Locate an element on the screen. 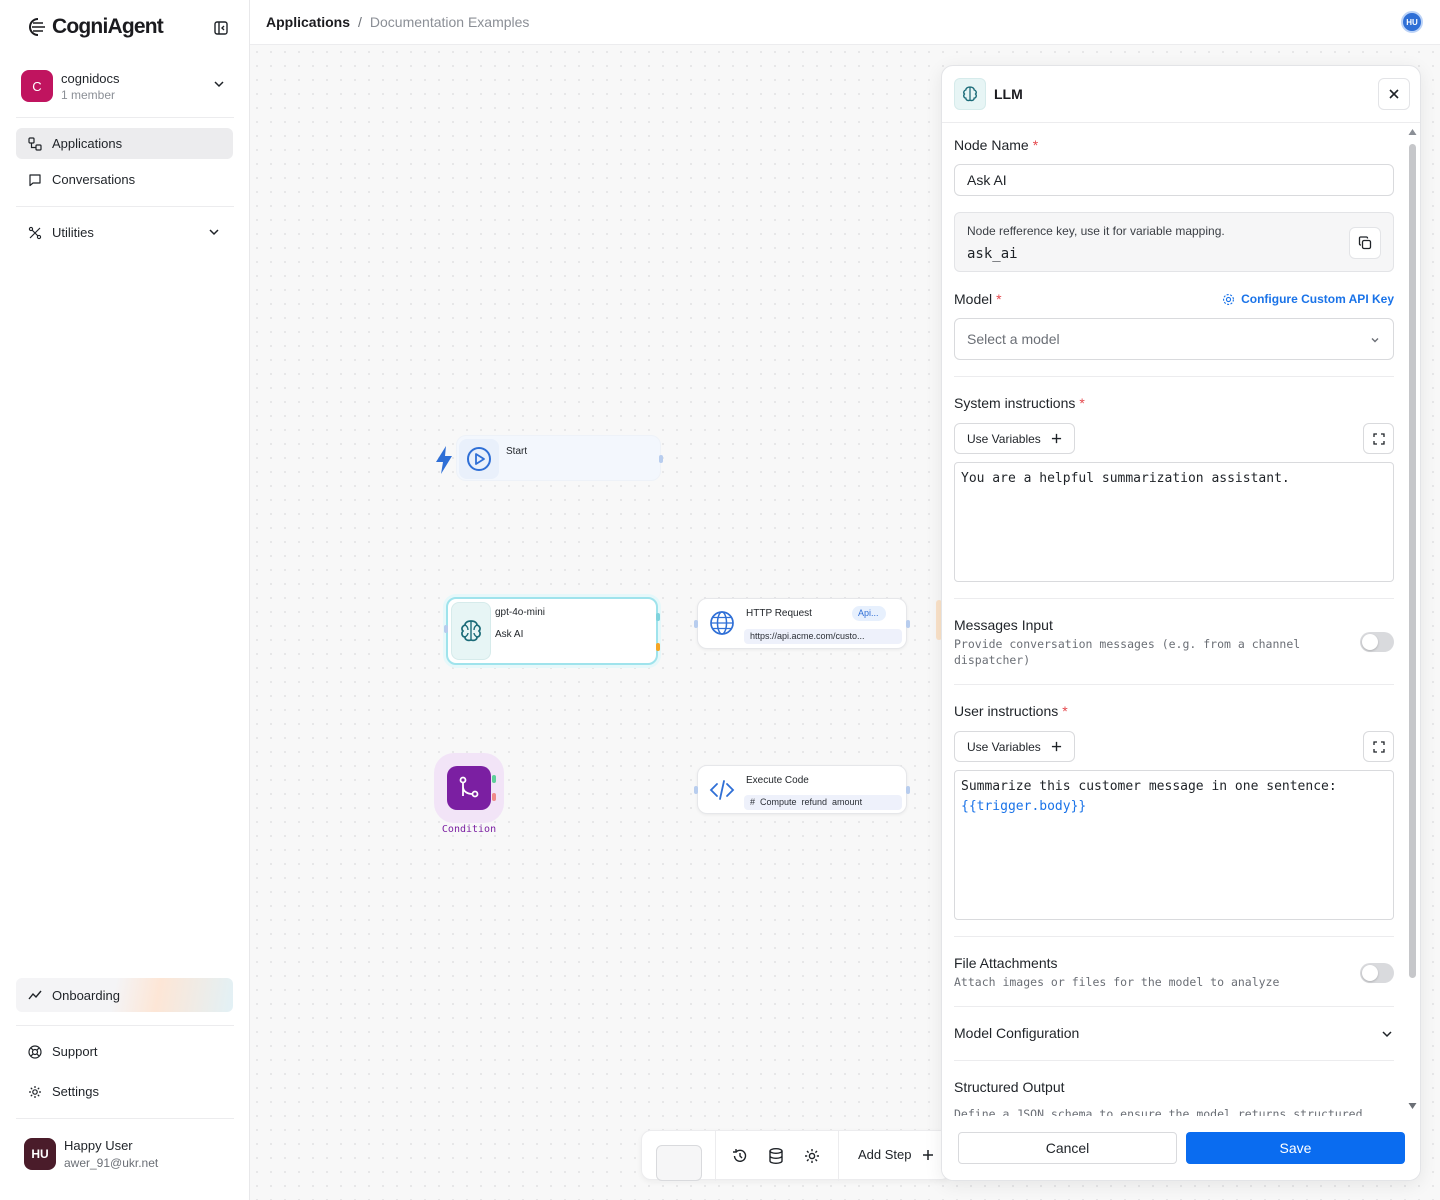 The image size is (1440, 1200). header-avatar: HU is located at coordinates (1412, 22).